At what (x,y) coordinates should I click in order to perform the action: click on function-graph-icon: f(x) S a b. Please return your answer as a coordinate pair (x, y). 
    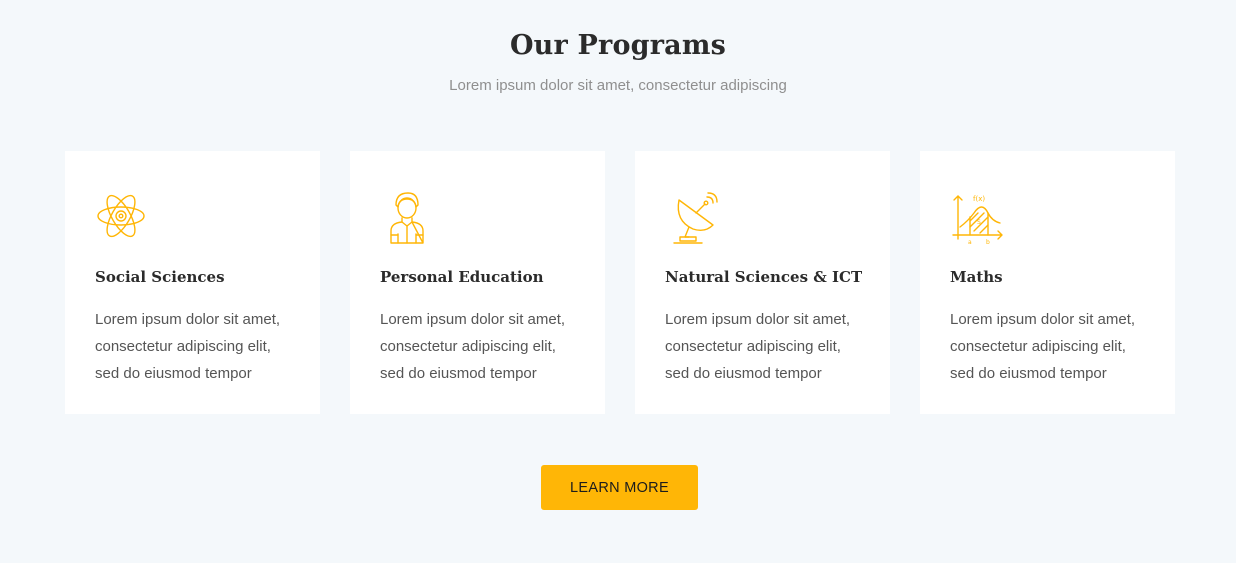
    Looking at the image, I should click on (976, 219).